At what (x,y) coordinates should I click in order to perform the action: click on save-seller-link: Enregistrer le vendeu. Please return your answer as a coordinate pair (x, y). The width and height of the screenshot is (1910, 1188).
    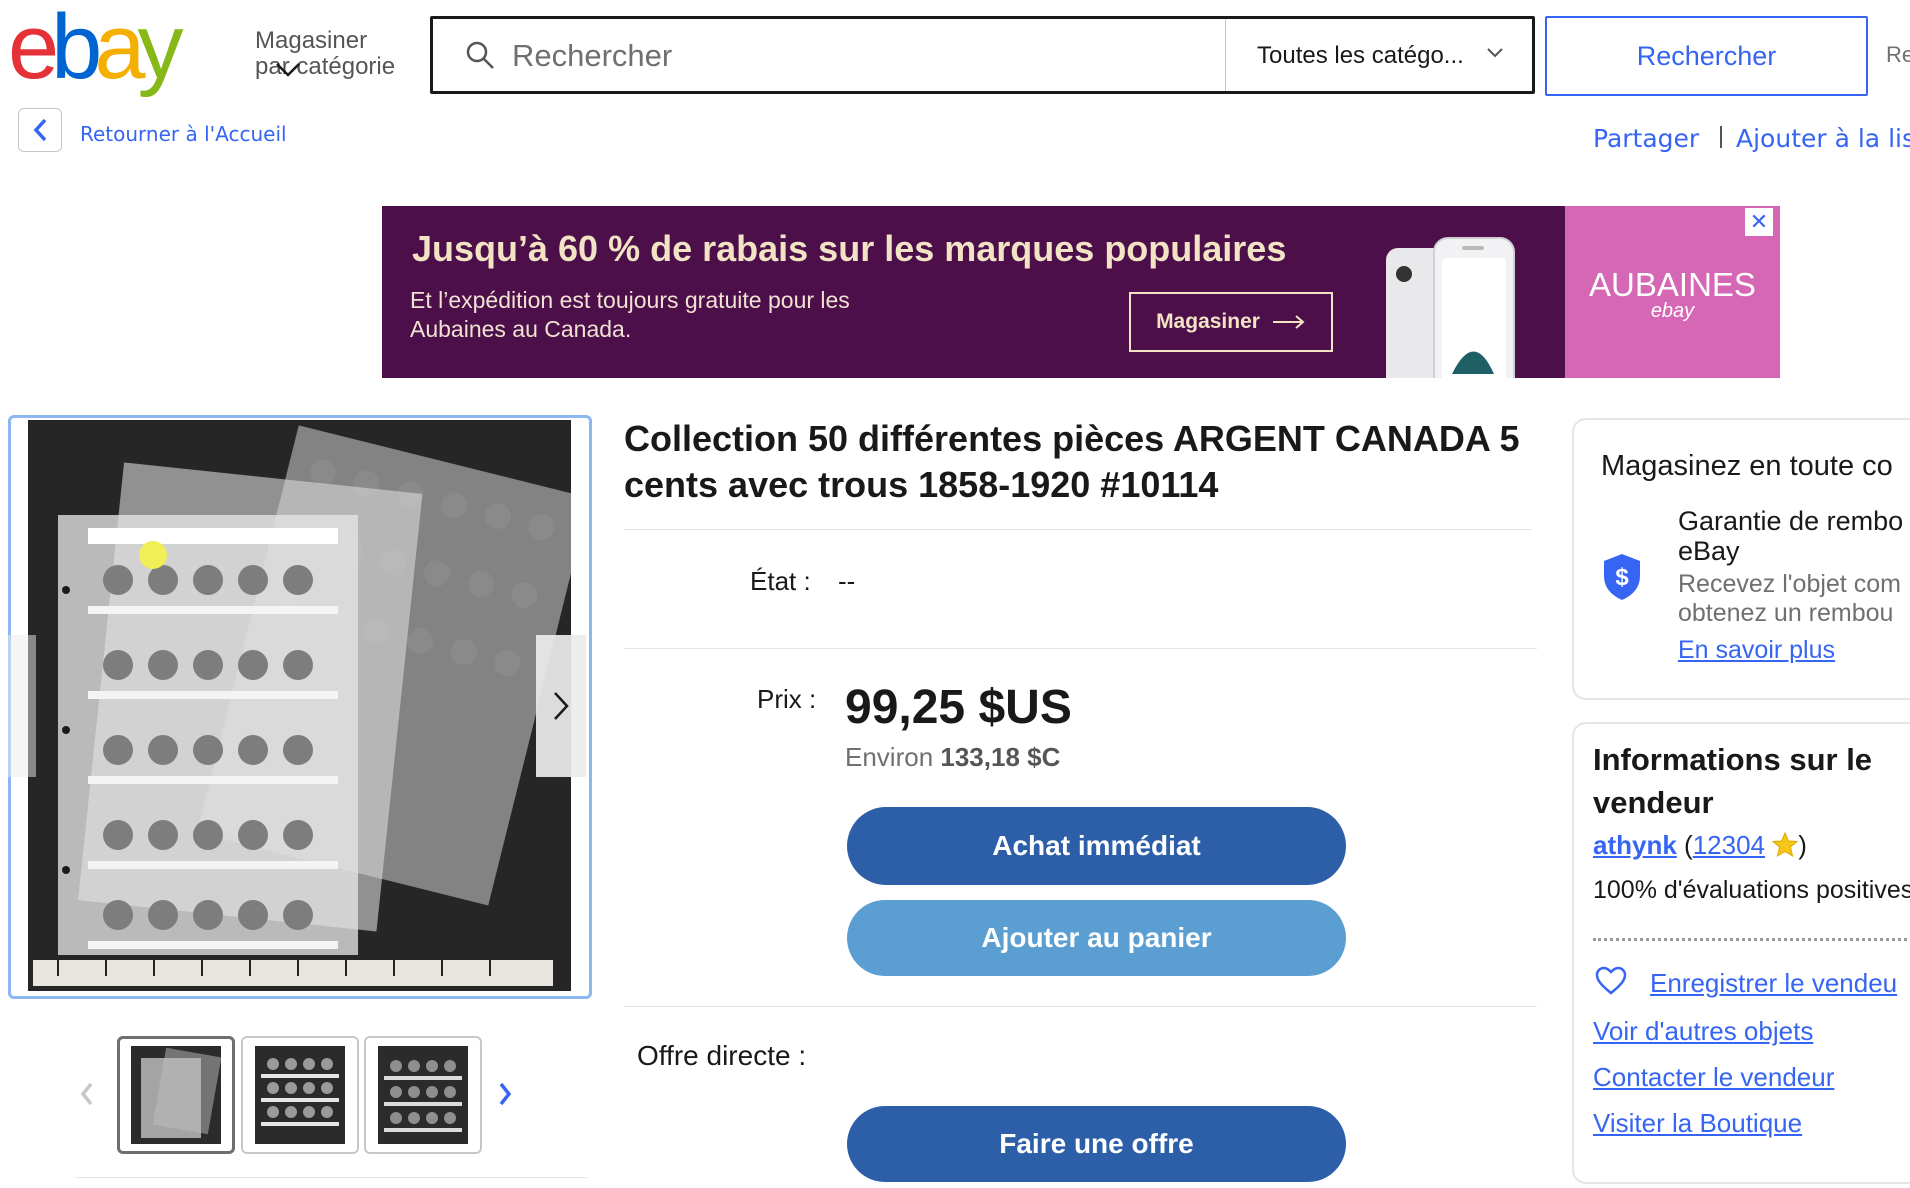
    Looking at the image, I should click on (1773, 983).